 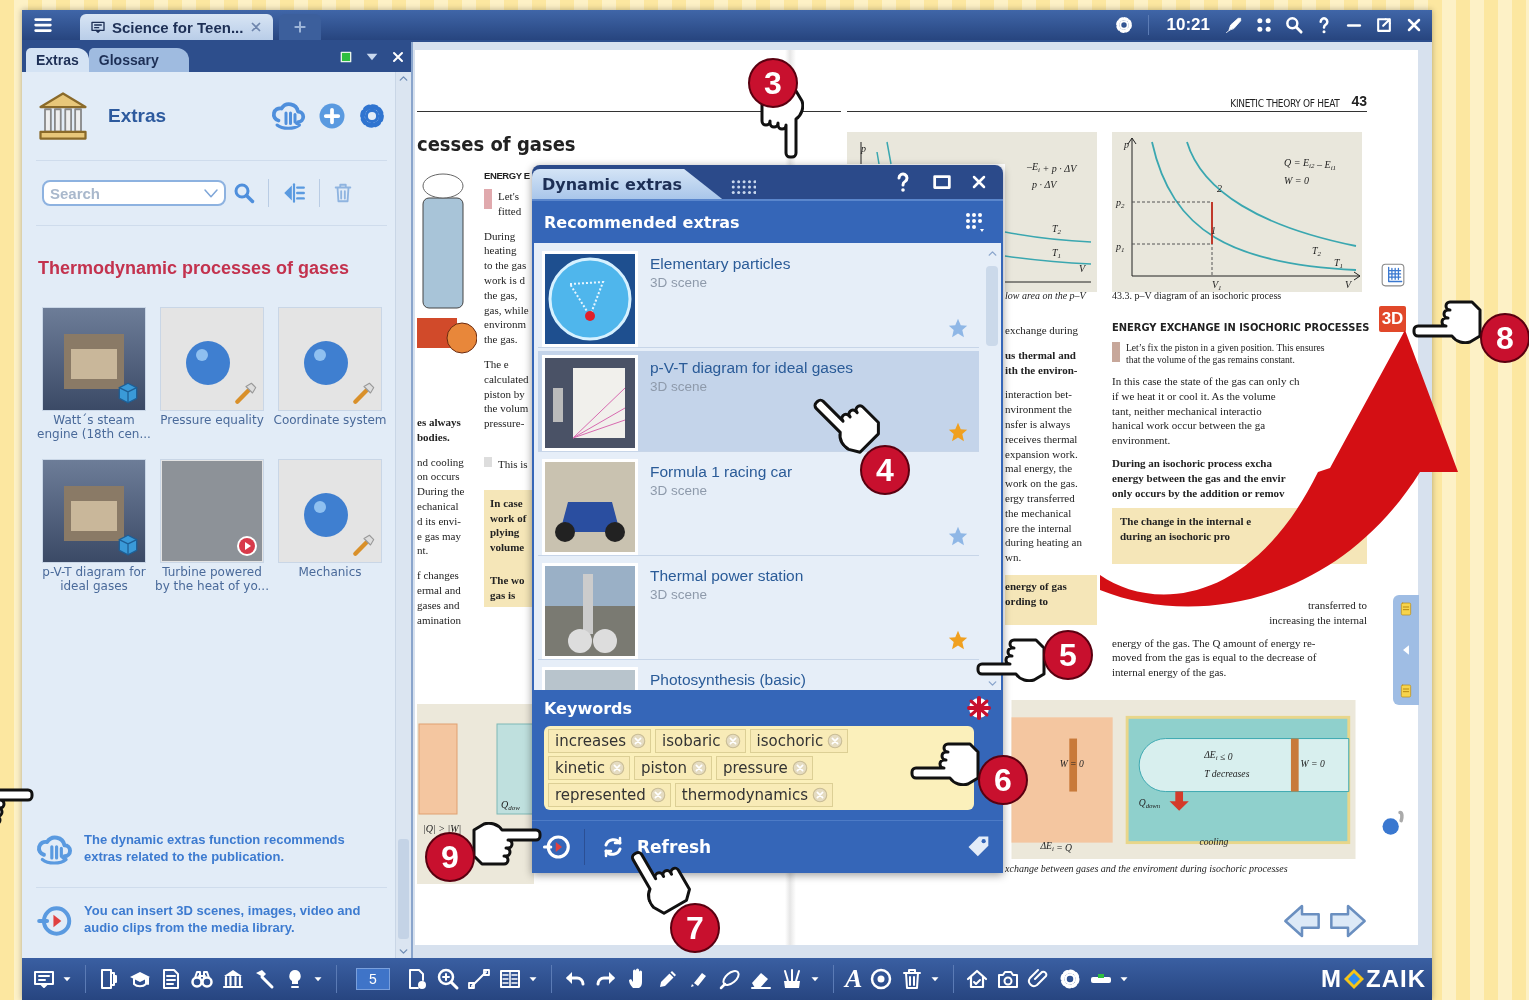 What do you see at coordinates (1215, 657) in the screenshot?
I see `page-text: energy of the gas. The Q amount of energy re- moved from the gas is equal to the decrease of internal energy of the gas.` at bounding box center [1215, 657].